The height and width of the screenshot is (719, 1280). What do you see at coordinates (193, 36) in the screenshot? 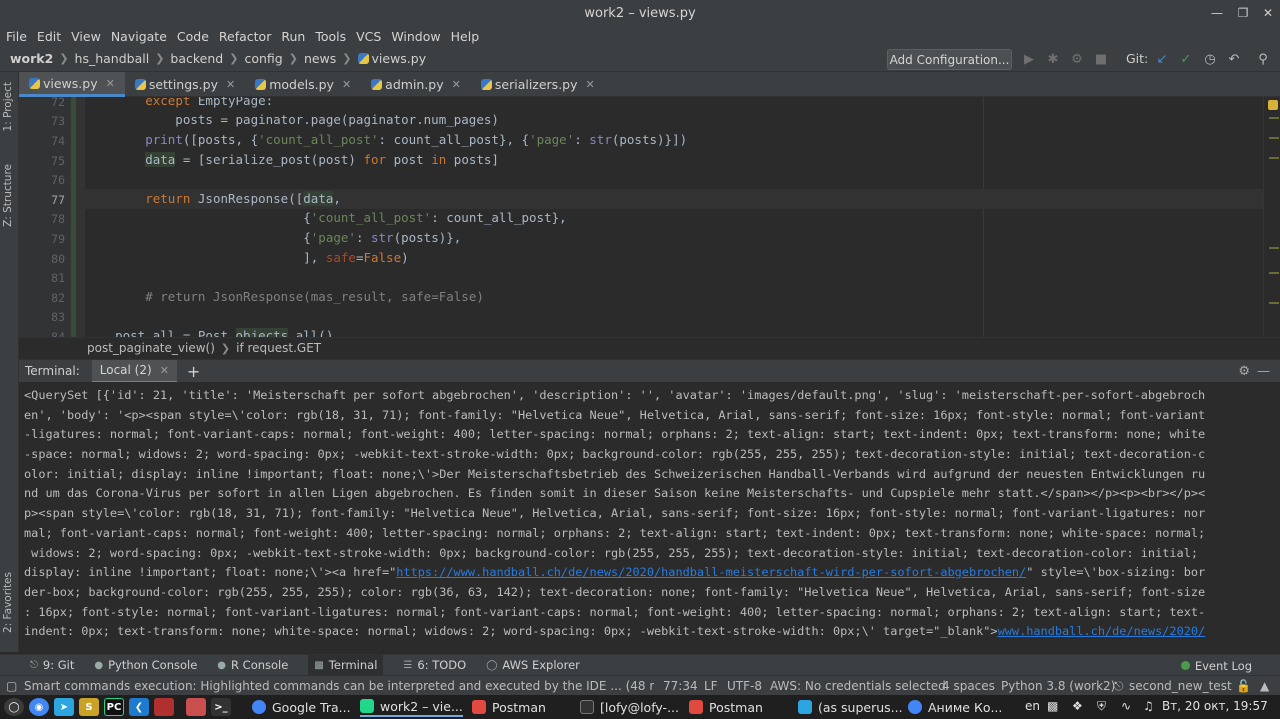
I see `menu-code: Code` at bounding box center [193, 36].